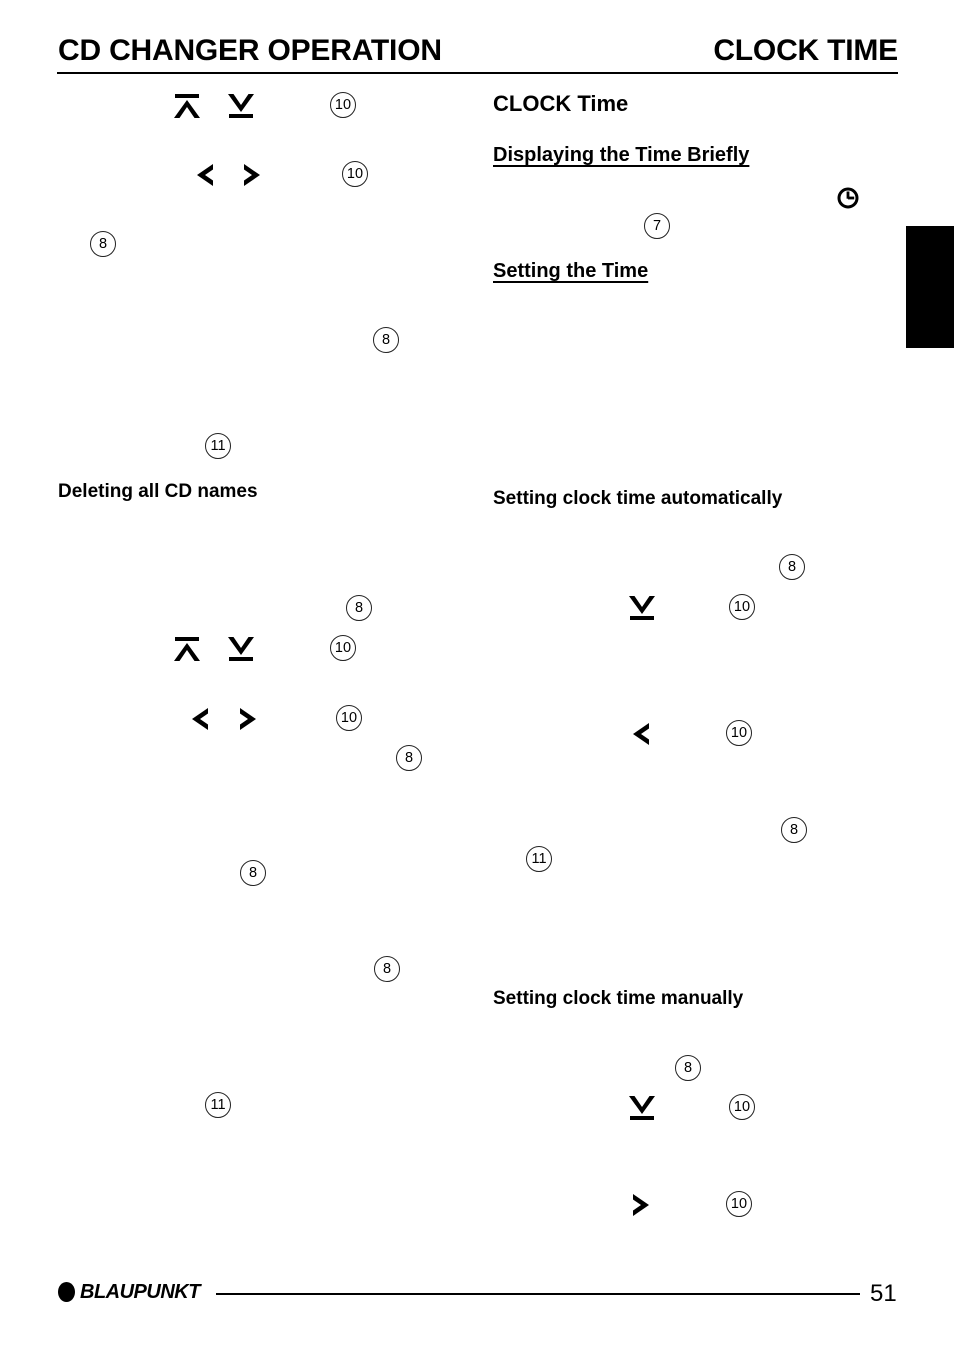 The image size is (954, 1349). What do you see at coordinates (158, 491) in the screenshot?
I see `heading-deleting-all-cd-names: Deleting all CD names` at bounding box center [158, 491].